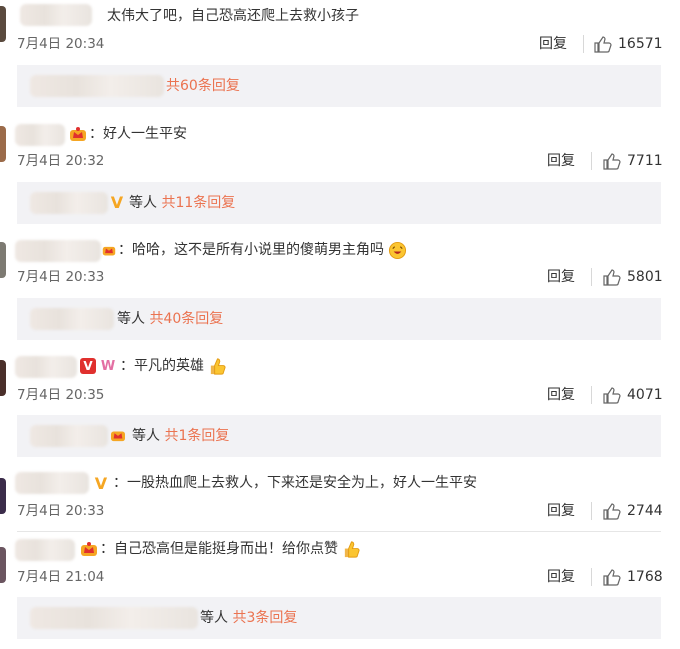 This screenshot has width=680, height=649. I want to click on like-count: 2744, so click(645, 511).